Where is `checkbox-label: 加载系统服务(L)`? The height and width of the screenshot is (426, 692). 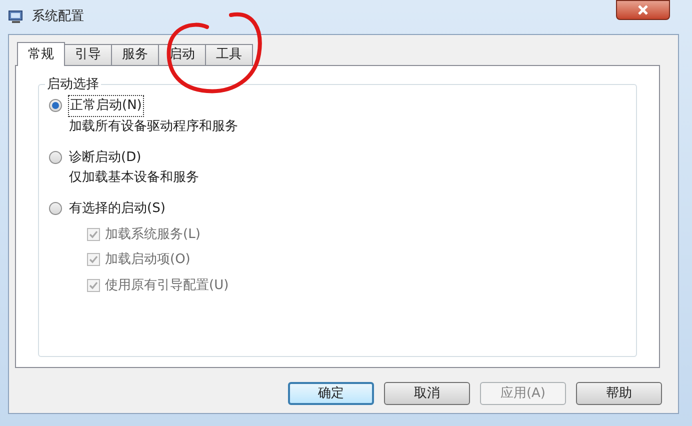
checkbox-label: 加载系统服务(L) is located at coordinates (152, 235).